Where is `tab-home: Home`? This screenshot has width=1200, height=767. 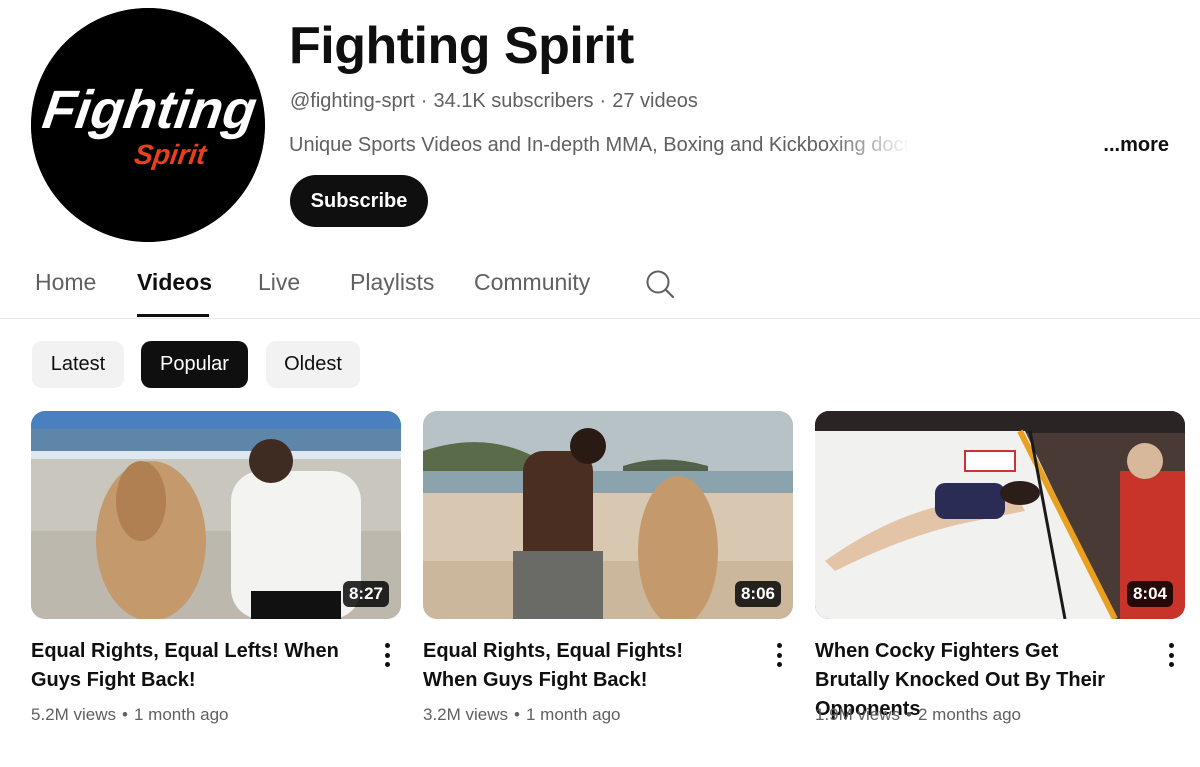 tab-home: Home is located at coordinates (65, 282).